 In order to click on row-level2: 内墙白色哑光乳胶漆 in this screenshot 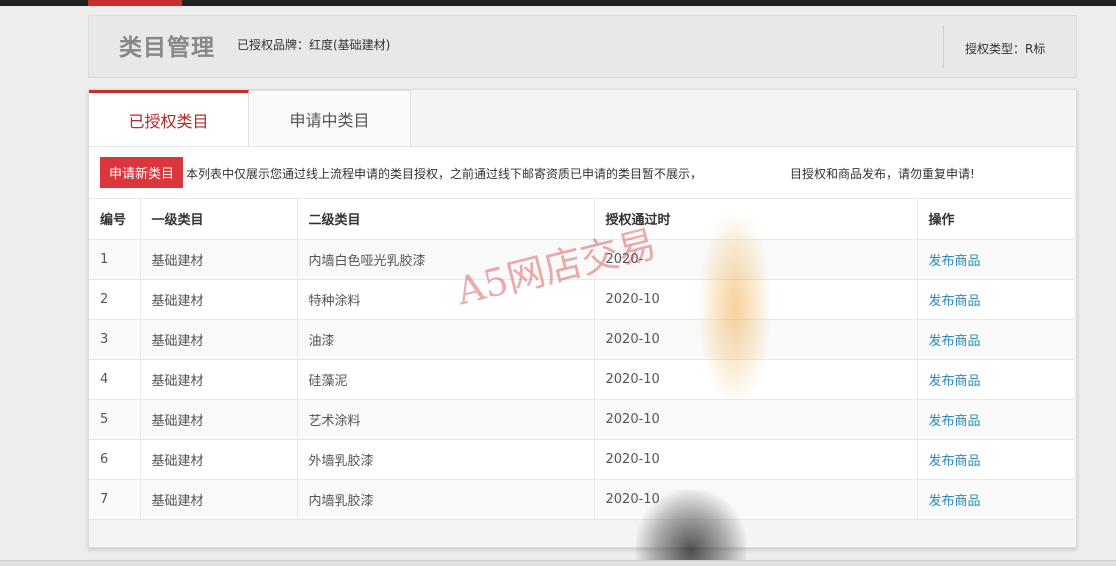, I will do `click(446, 259)`.